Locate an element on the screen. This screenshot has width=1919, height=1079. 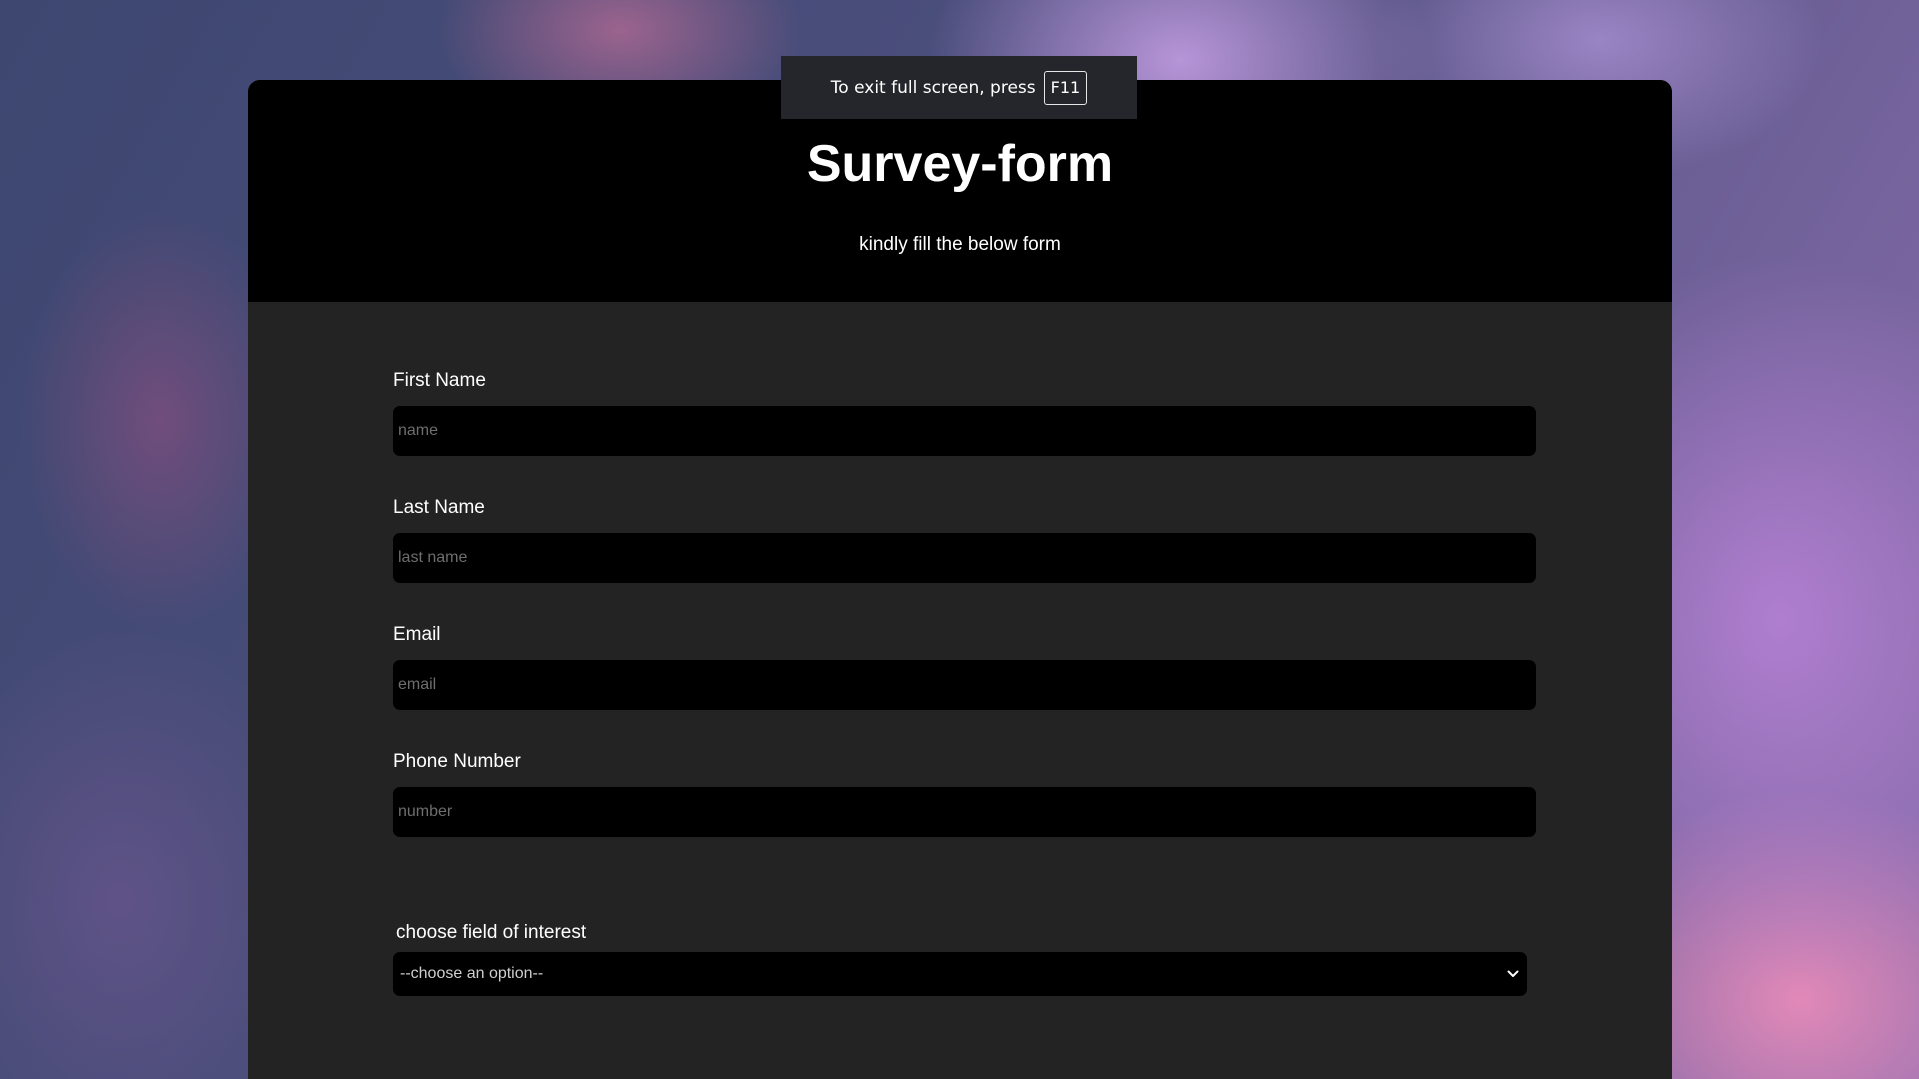
email-input is located at coordinates (964, 685).